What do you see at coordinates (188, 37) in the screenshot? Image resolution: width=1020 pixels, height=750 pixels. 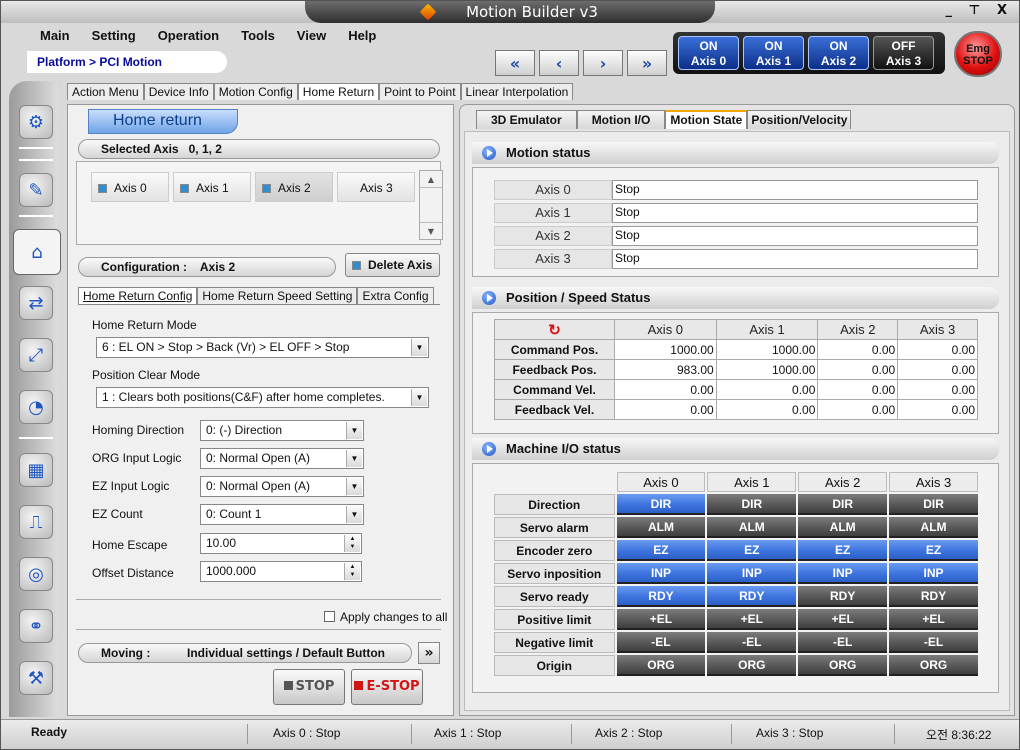 I see `menu-operation: Operation` at bounding box center [188, 37].